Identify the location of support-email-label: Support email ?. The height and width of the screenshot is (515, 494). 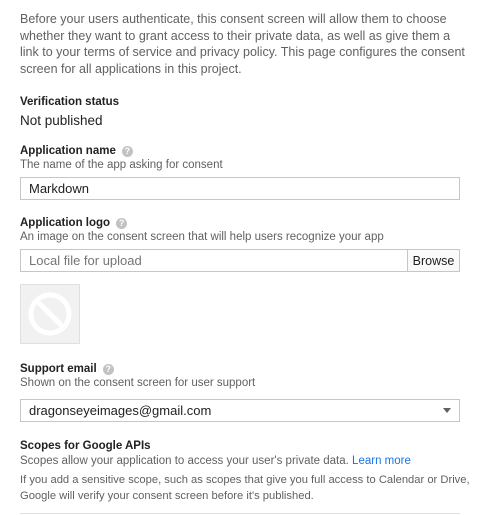
(67, 369).